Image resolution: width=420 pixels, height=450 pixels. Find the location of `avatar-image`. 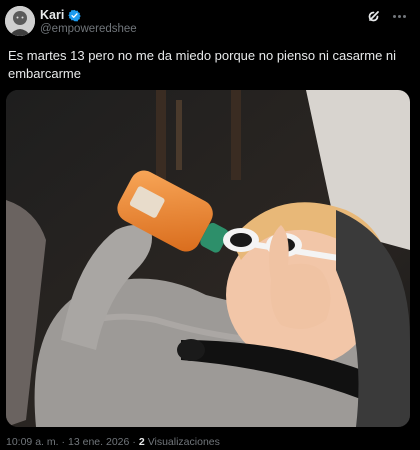

avatar-image is located at coordinates (20, 21).